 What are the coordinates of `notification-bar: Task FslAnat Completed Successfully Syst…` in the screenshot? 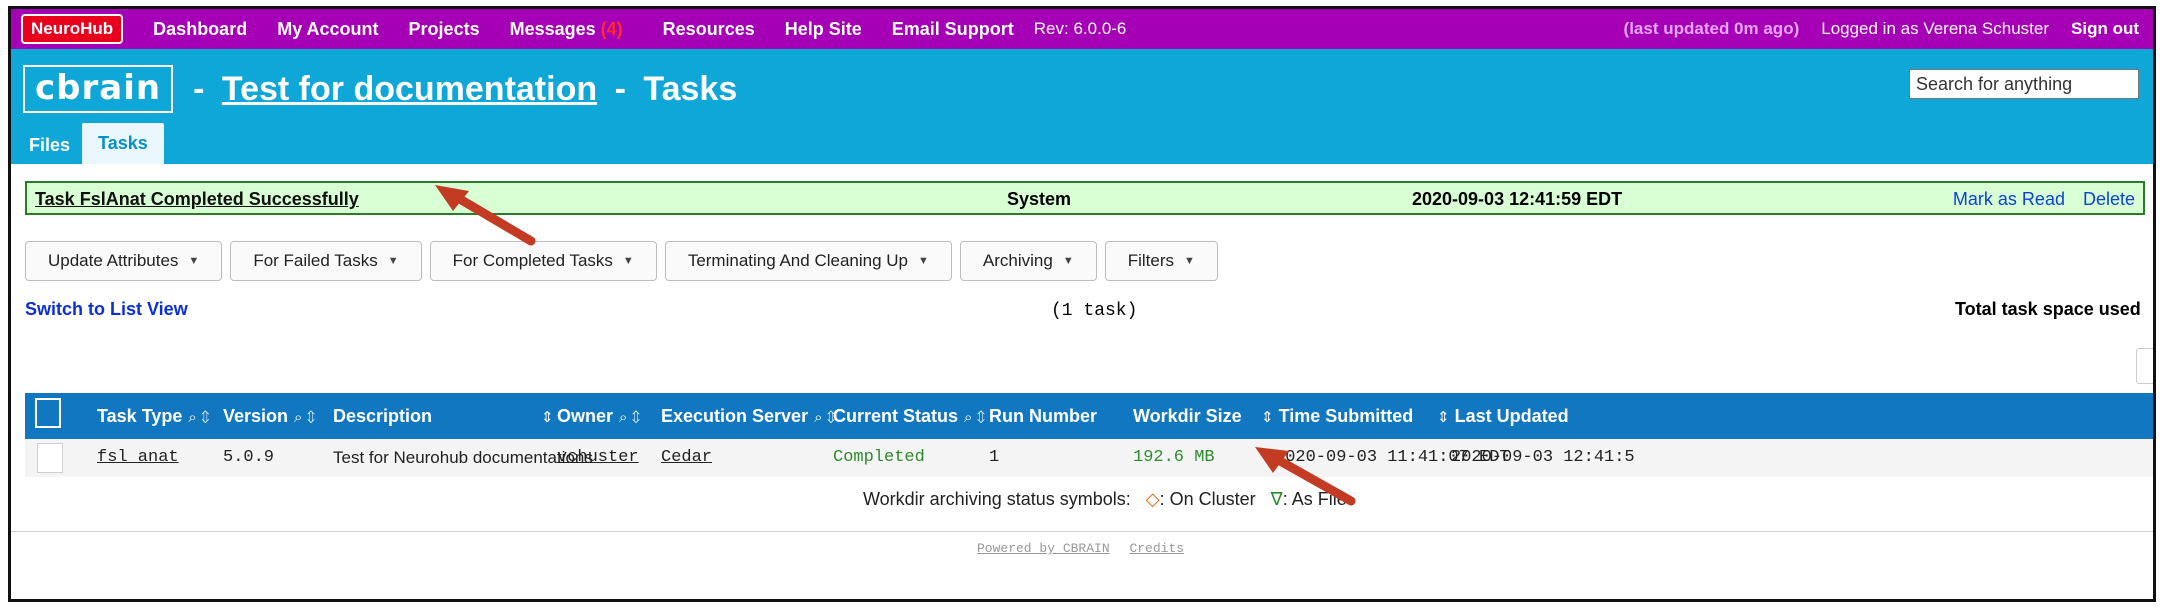 It's located at (1085, 198).